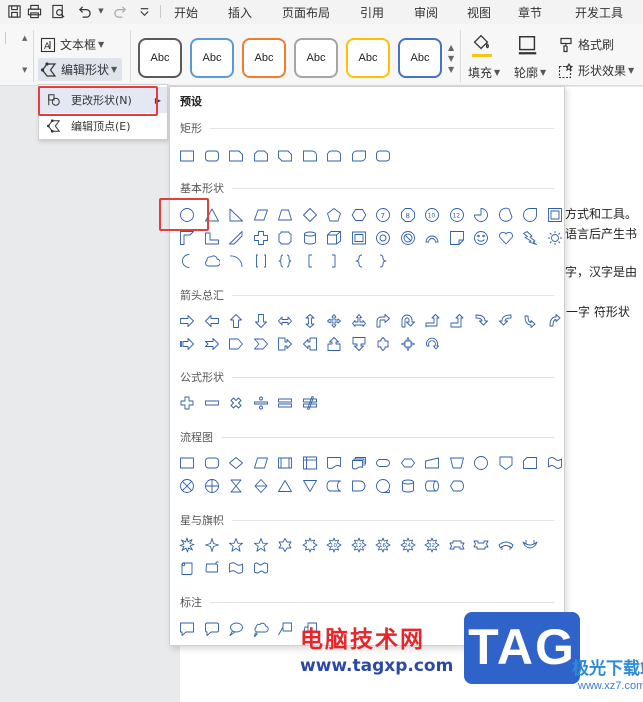 The image size is (643, 702). I want to click on shape-fcard-icon, so click(530, 463).